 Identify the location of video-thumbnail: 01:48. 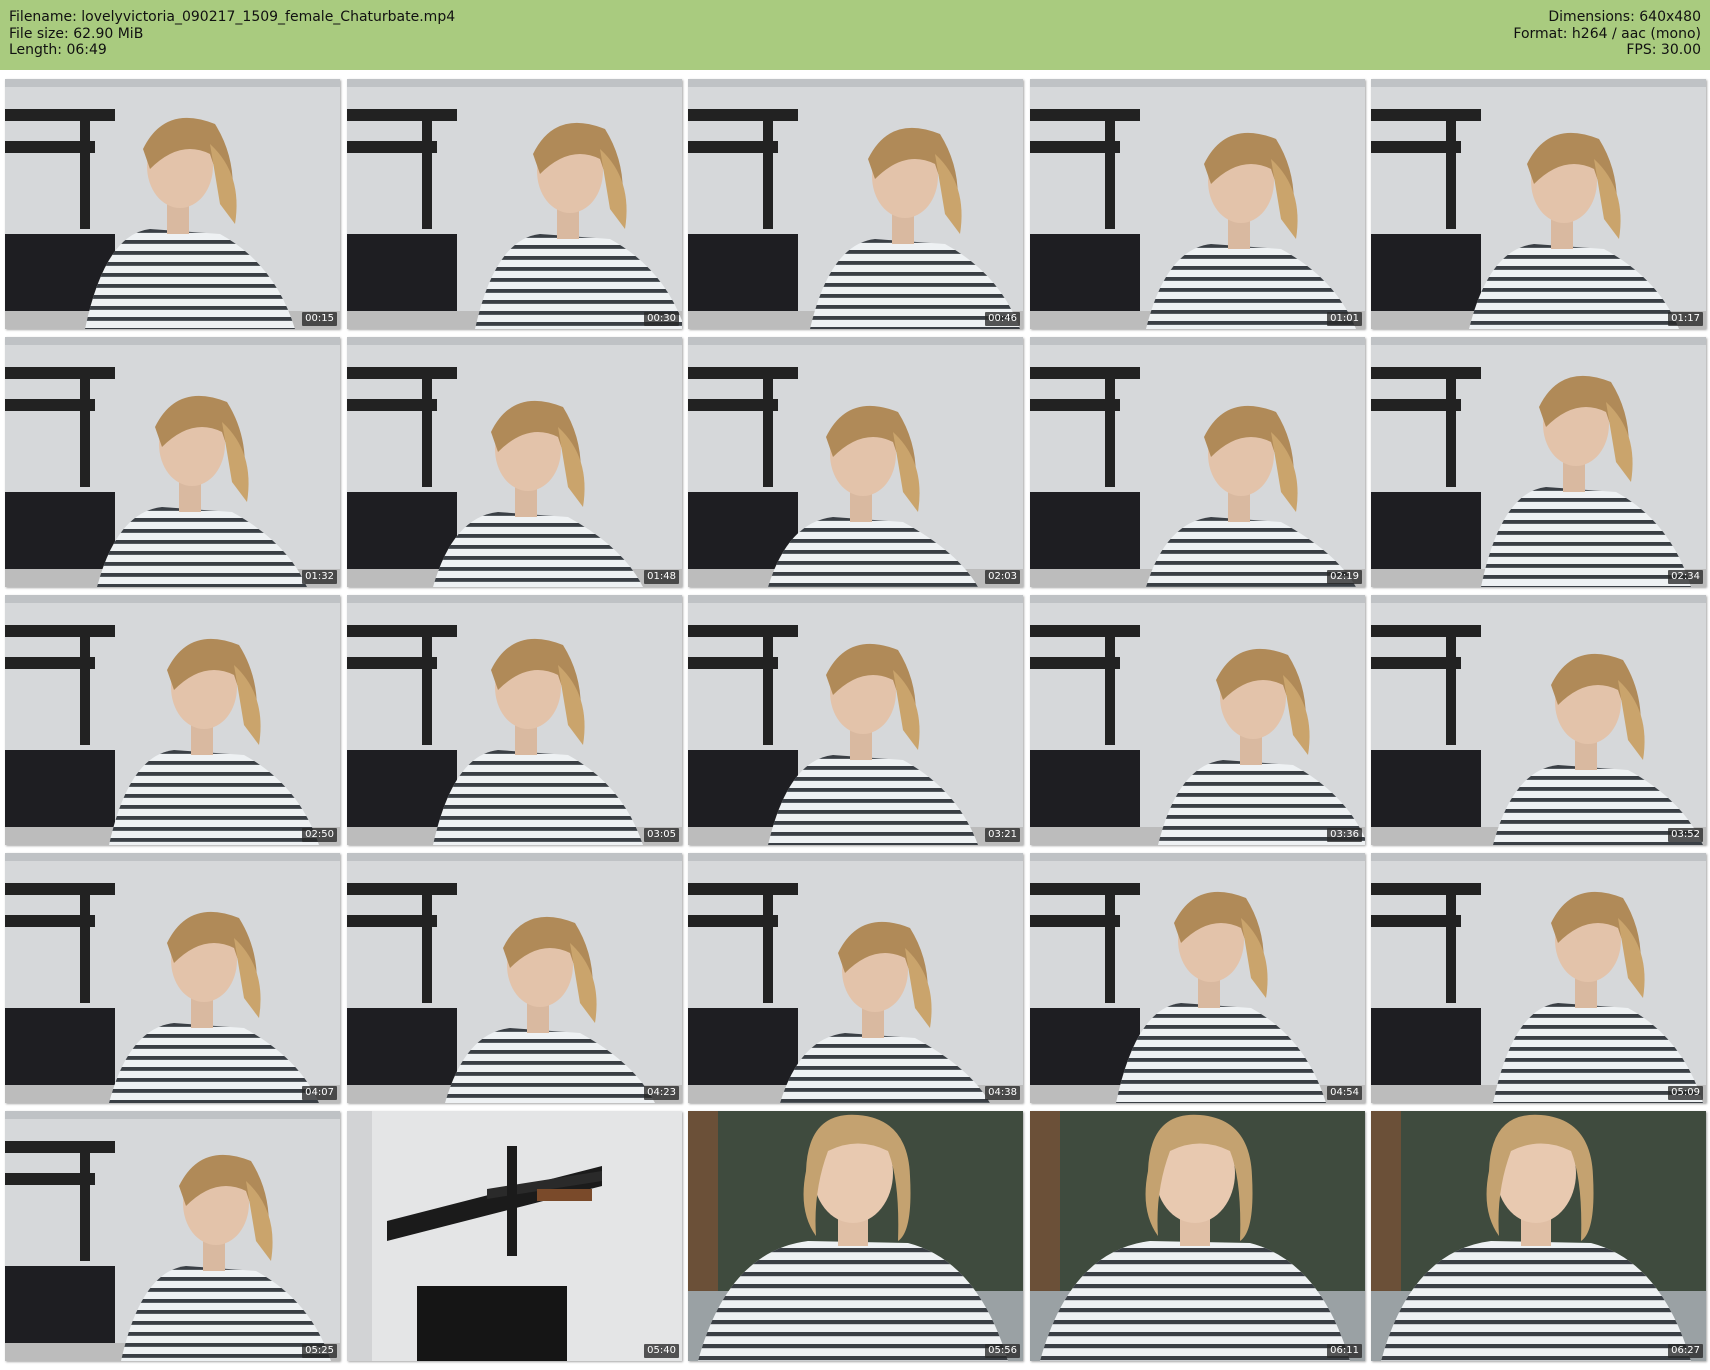
(514, 462).